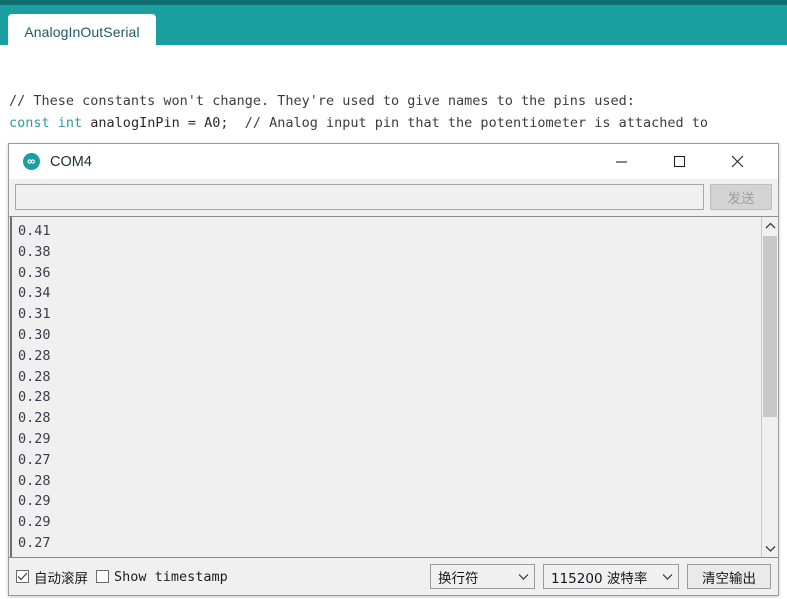 The image size is (787, 599). I want to click on autoscroll-checkbox, so click(22, 576).